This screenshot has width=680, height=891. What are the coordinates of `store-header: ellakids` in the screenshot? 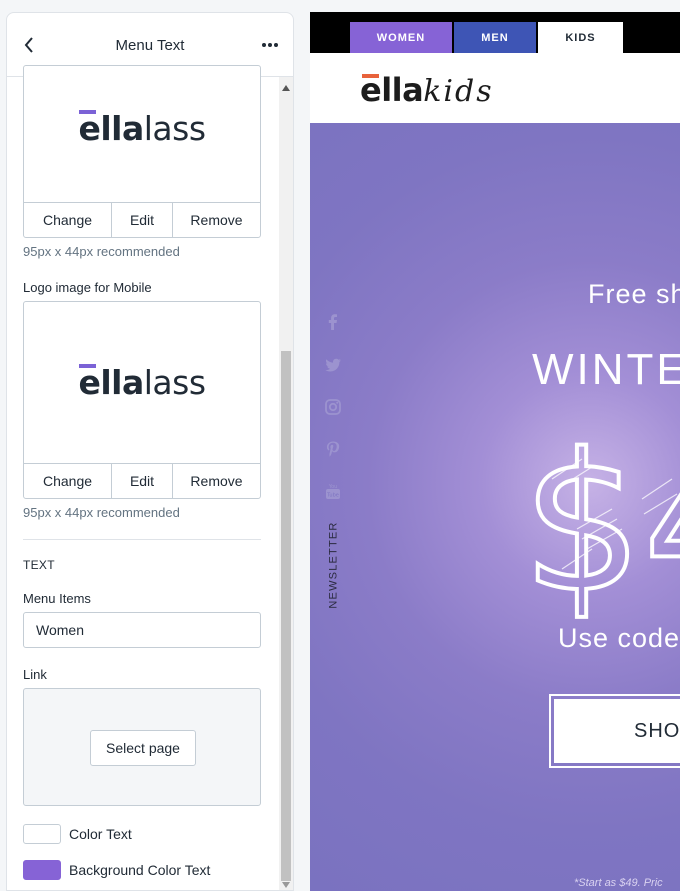 It's located at (495, 88).